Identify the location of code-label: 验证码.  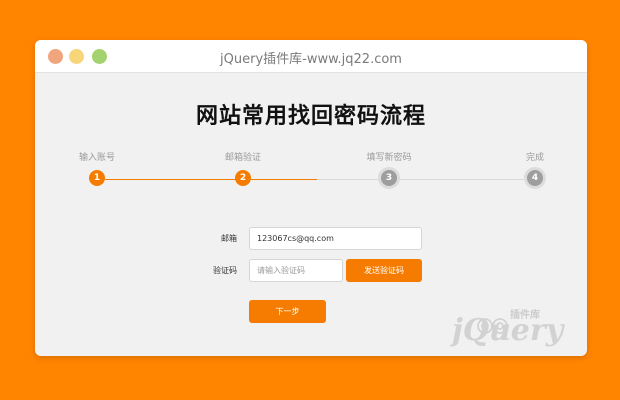
(225, 270).